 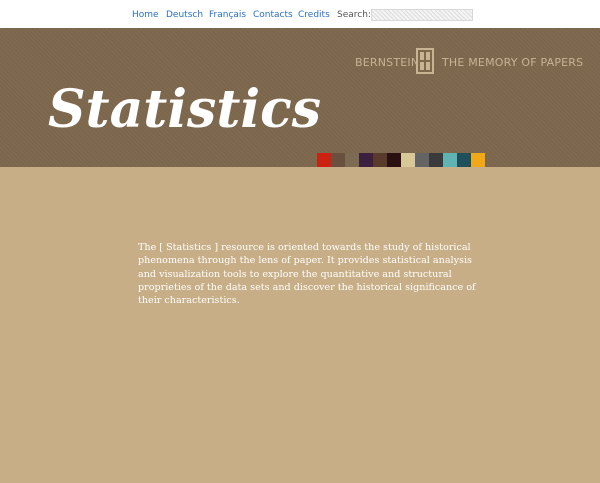 I want to click on nav-contacts-link: Contacts, so click(x=273, y=15).